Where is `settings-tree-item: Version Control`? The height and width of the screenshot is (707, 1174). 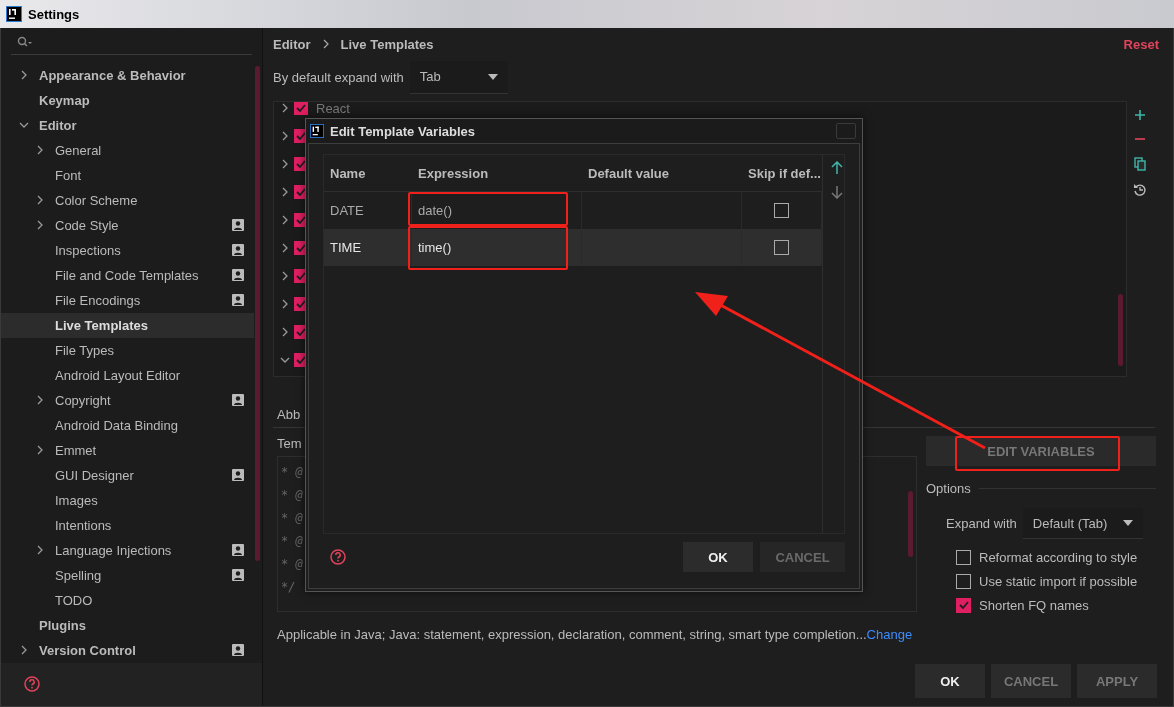
settings-tree-item: Version Control is located at coordinates (127, 650).